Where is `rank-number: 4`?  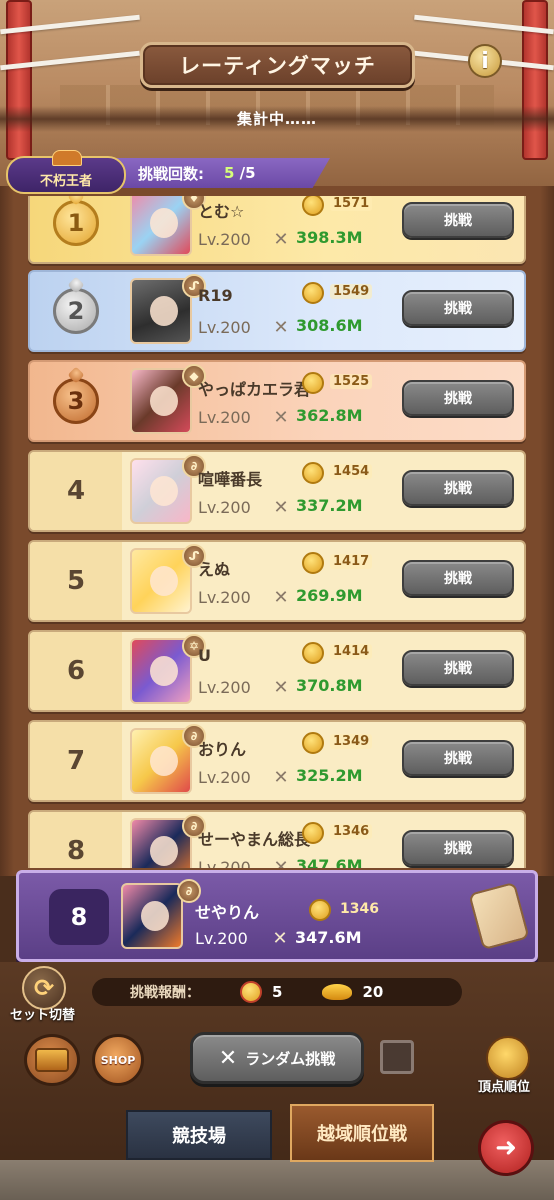 rank-number: 4 is located at coordinates (76, 491).